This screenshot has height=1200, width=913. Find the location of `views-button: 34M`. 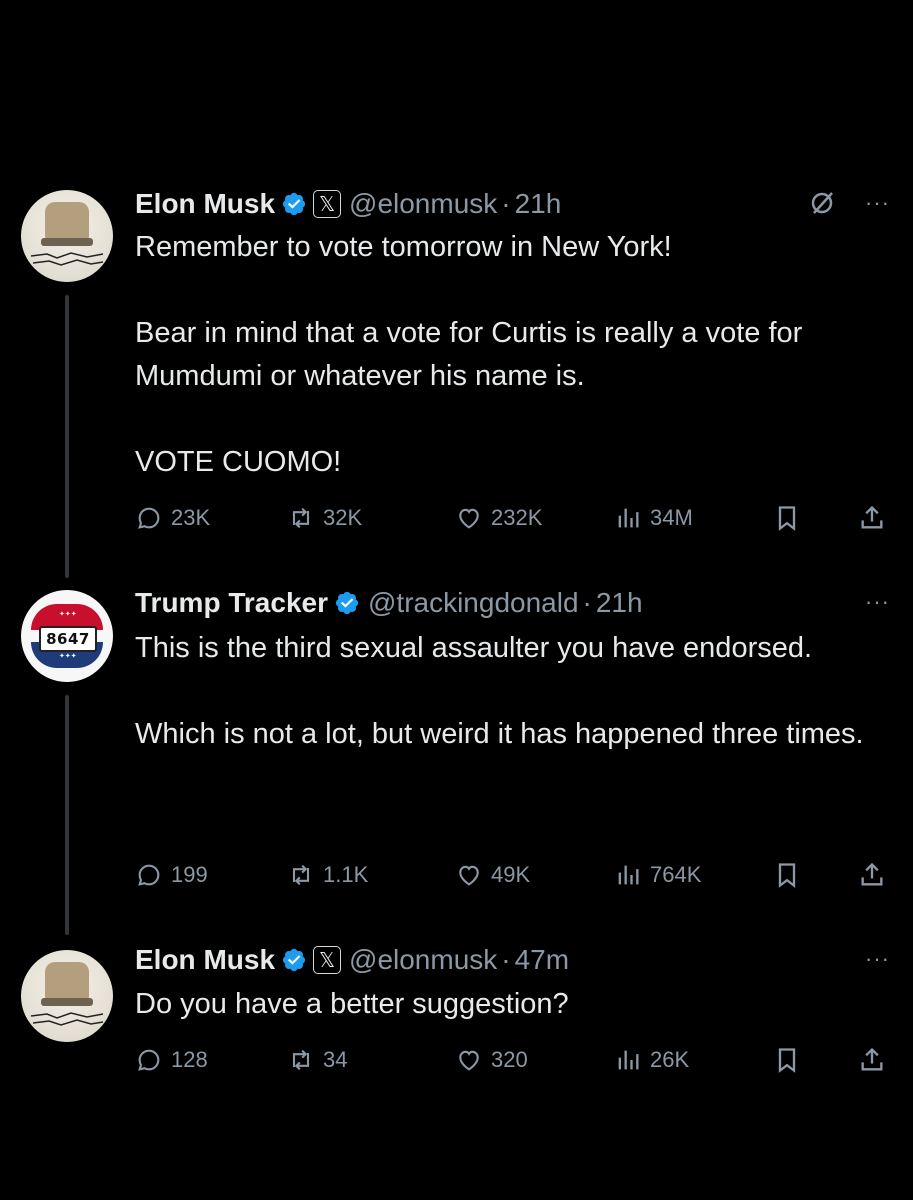

views-button: 34M is located at coordinates (653, 518).